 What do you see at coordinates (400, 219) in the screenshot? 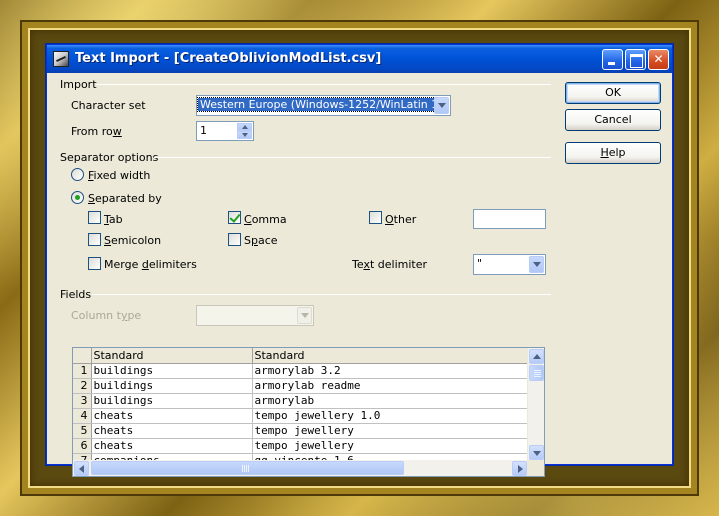
I see `other-label: Other` at bounding box center [400, 219].